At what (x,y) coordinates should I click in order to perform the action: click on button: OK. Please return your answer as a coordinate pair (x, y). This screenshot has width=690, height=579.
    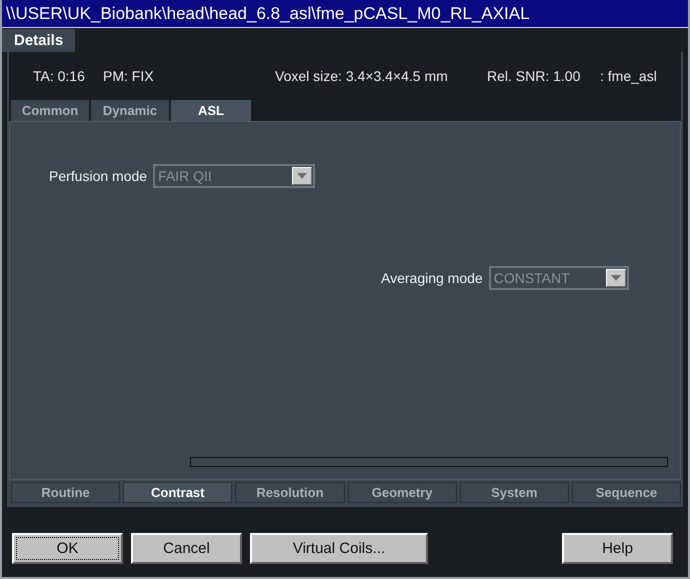
    Looking at the image, I should click on (67, 548).